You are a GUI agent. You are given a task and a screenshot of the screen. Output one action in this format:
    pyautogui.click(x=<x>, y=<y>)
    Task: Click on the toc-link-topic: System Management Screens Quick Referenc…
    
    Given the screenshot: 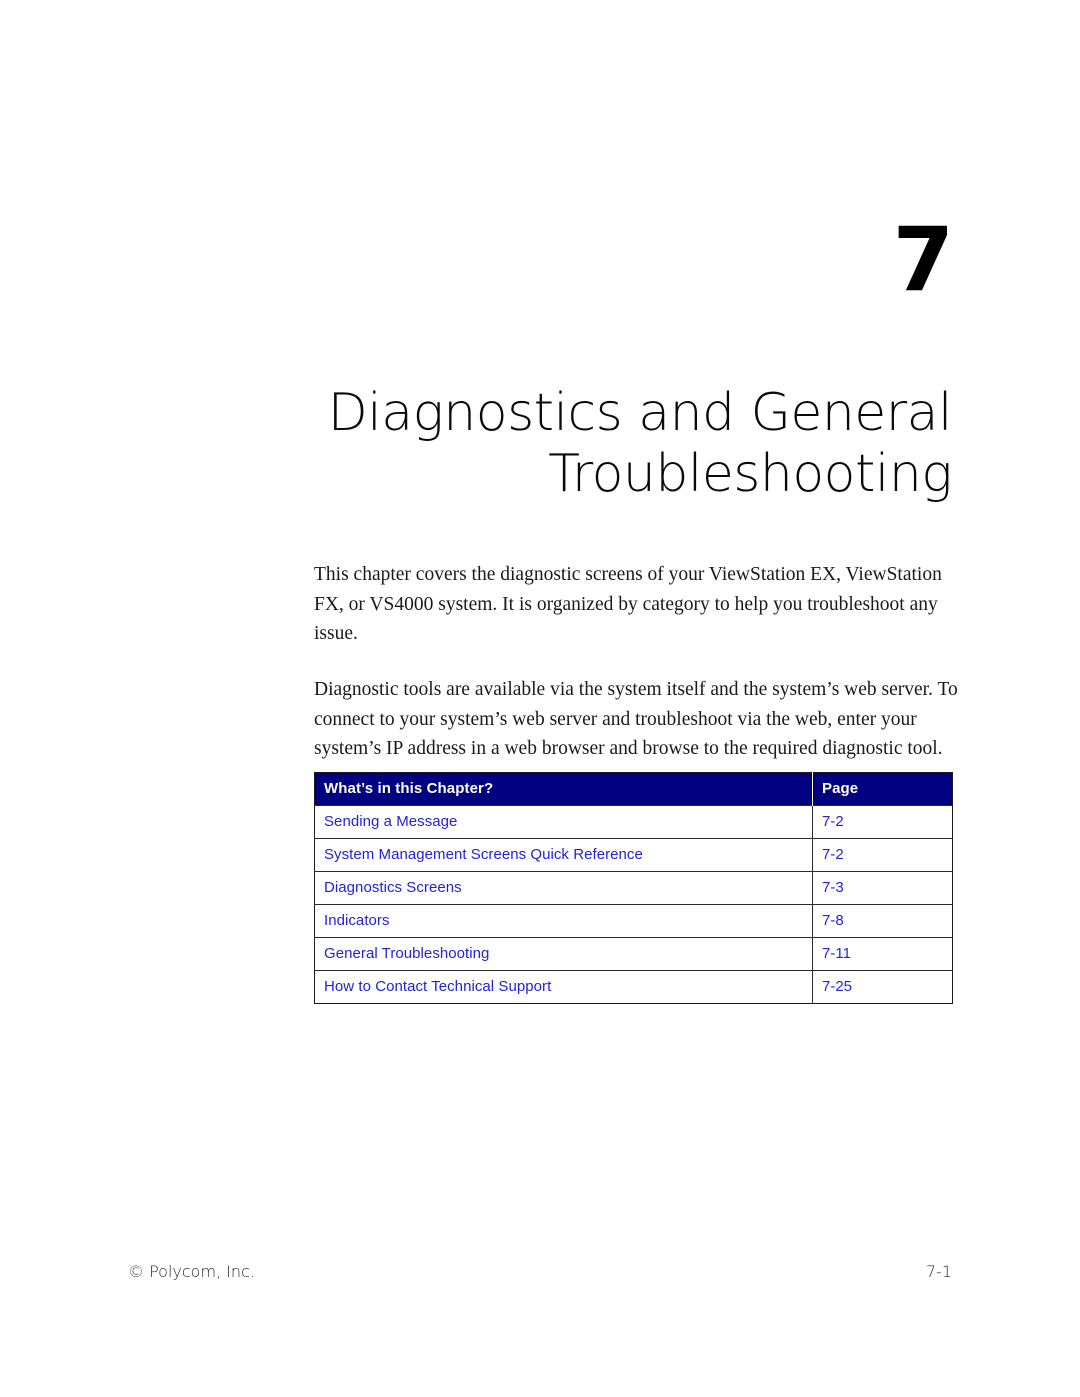 What is the action you would take?
    pyautogui.click(x=563, y=855)
    